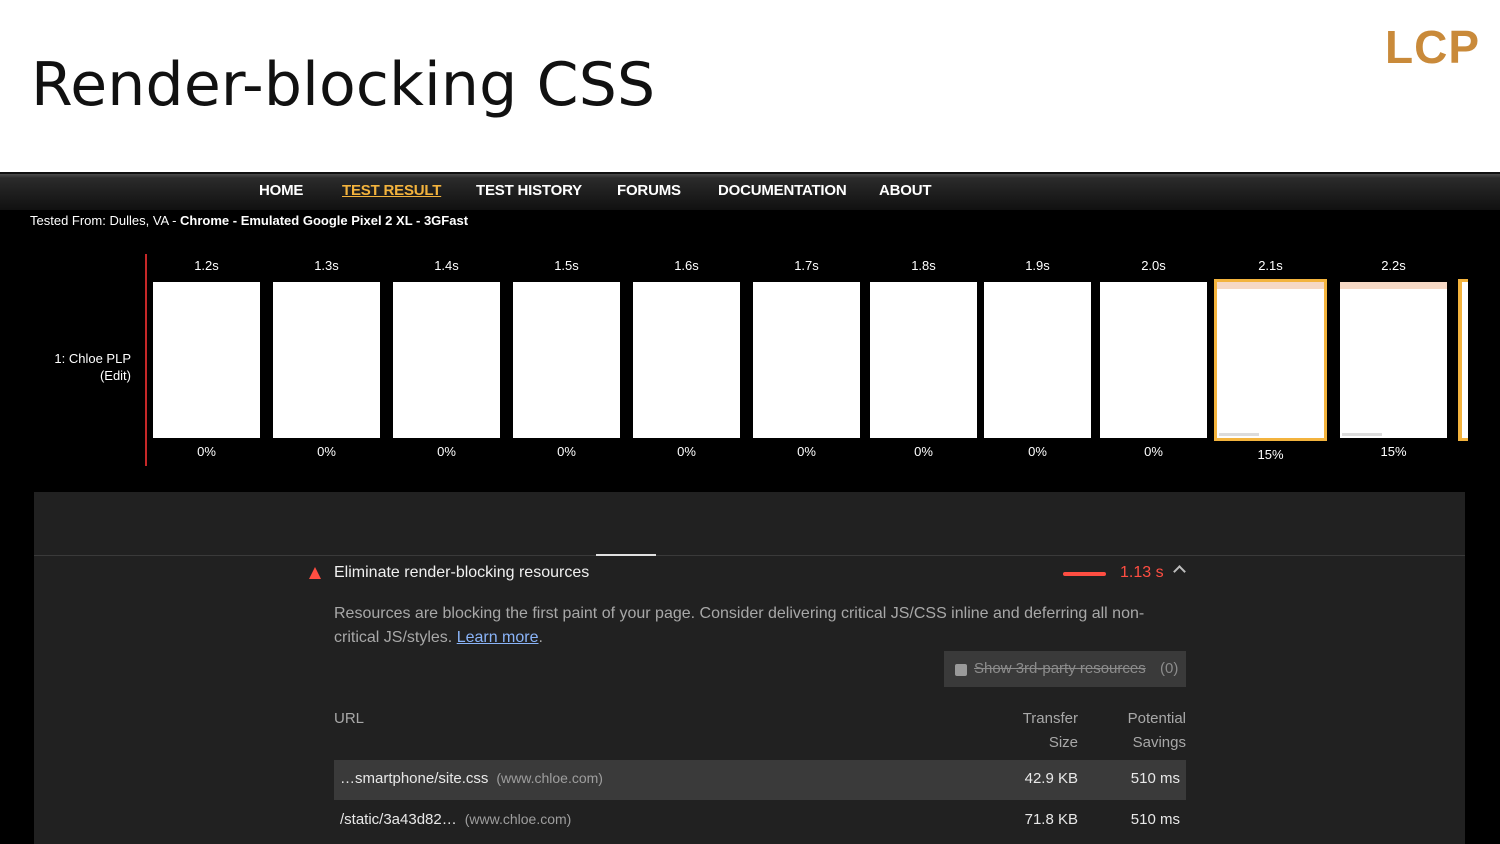 Image resolution: width=1500 pixels, height=844 pixels. Describe the element at coordinates (1050, 718) in the screenshot. I see `transfer-header-line1: Transfer` at that location.